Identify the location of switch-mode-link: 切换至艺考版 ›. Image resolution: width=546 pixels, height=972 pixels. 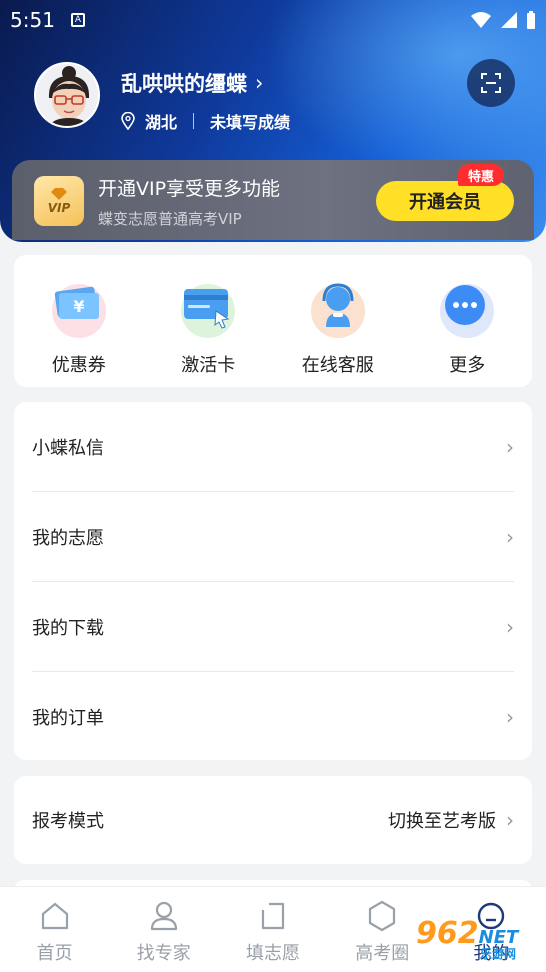
(451, 820).